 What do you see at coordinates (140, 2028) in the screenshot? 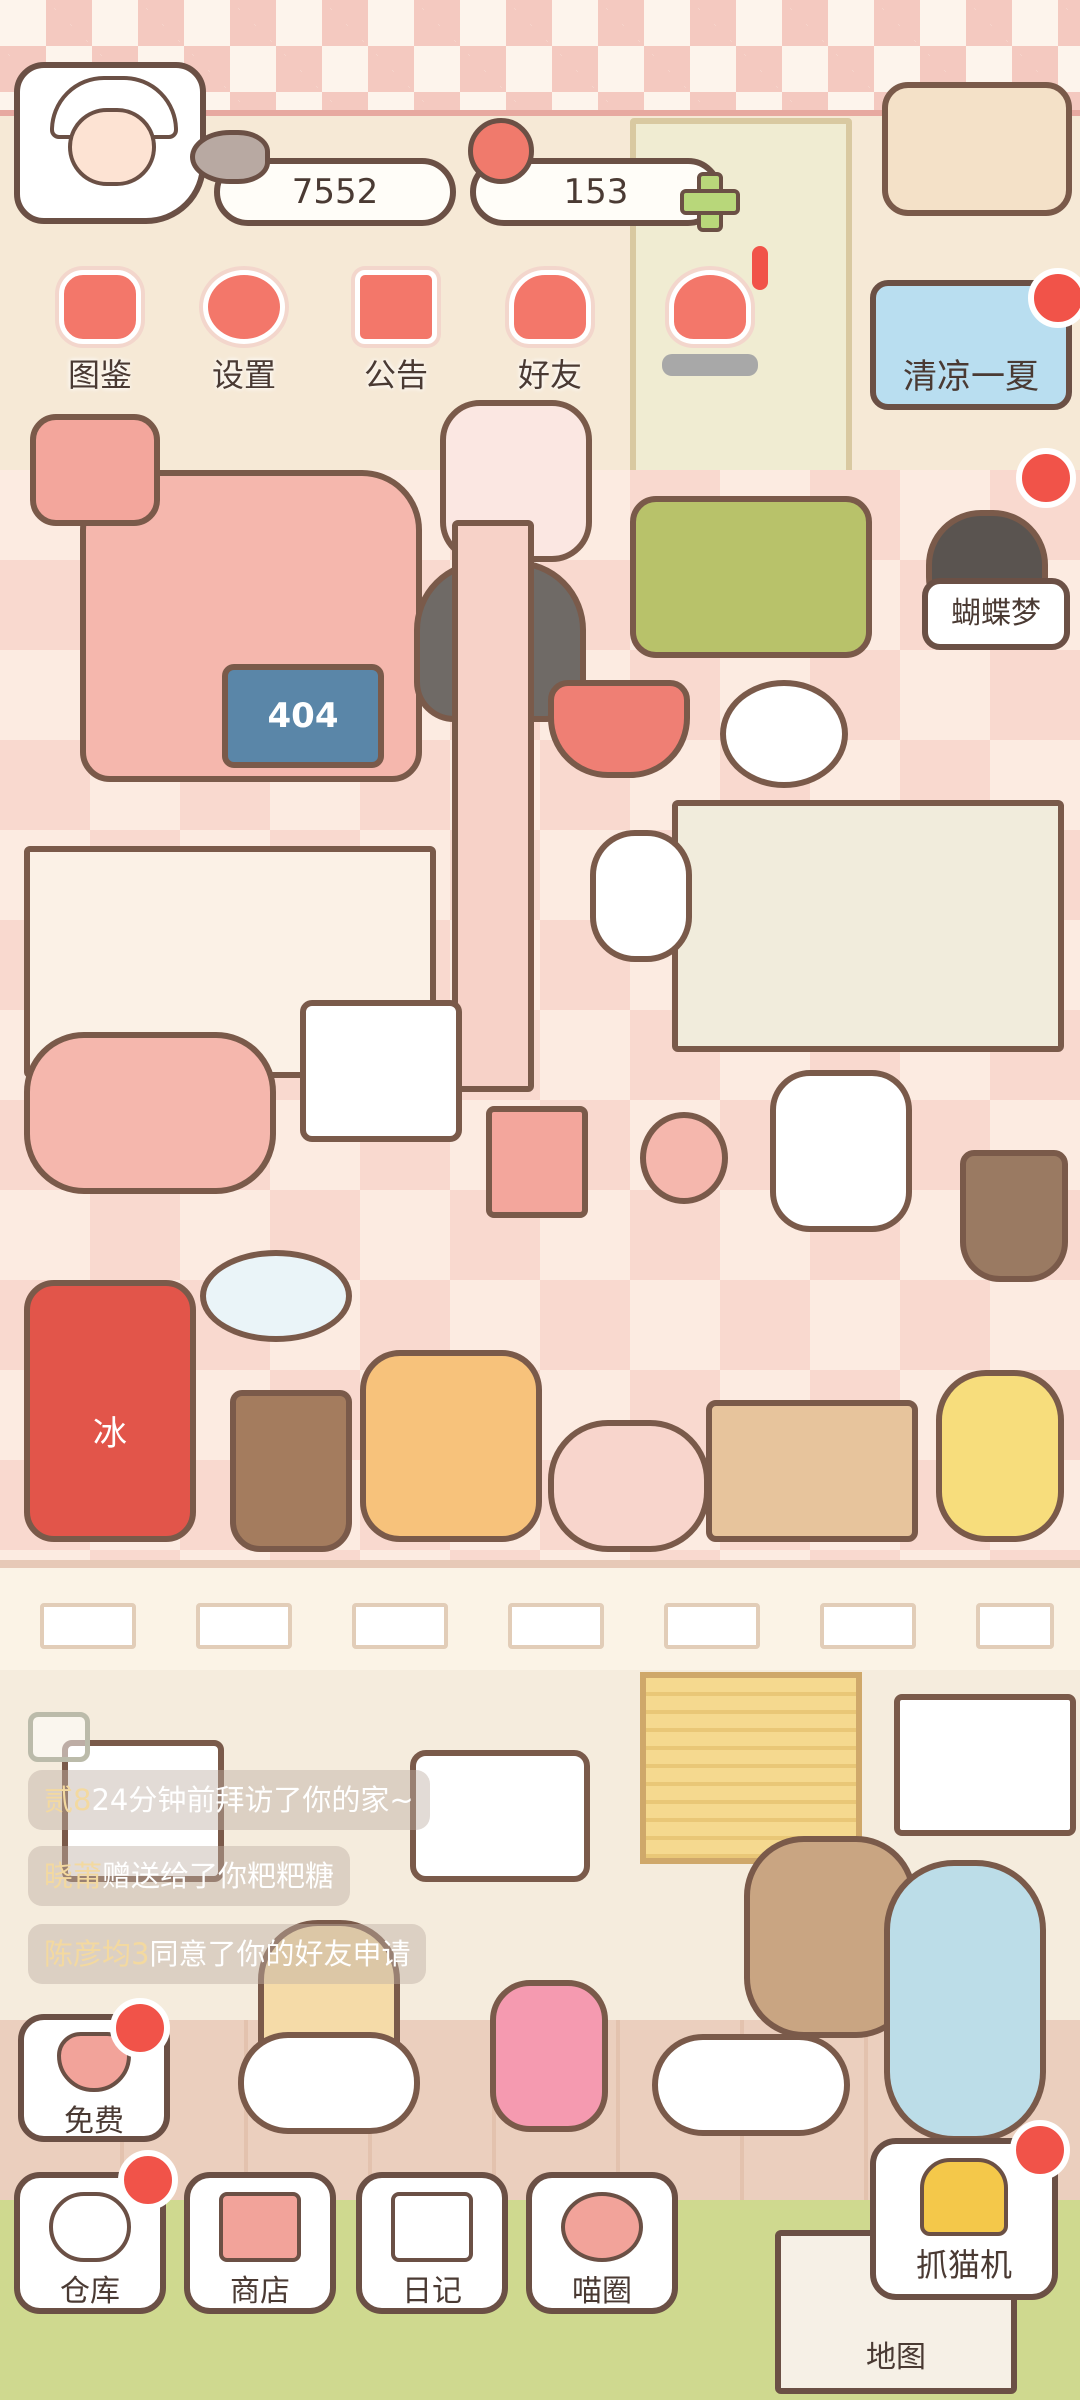
I see `free-badge` at bounding box center [140, 2028].